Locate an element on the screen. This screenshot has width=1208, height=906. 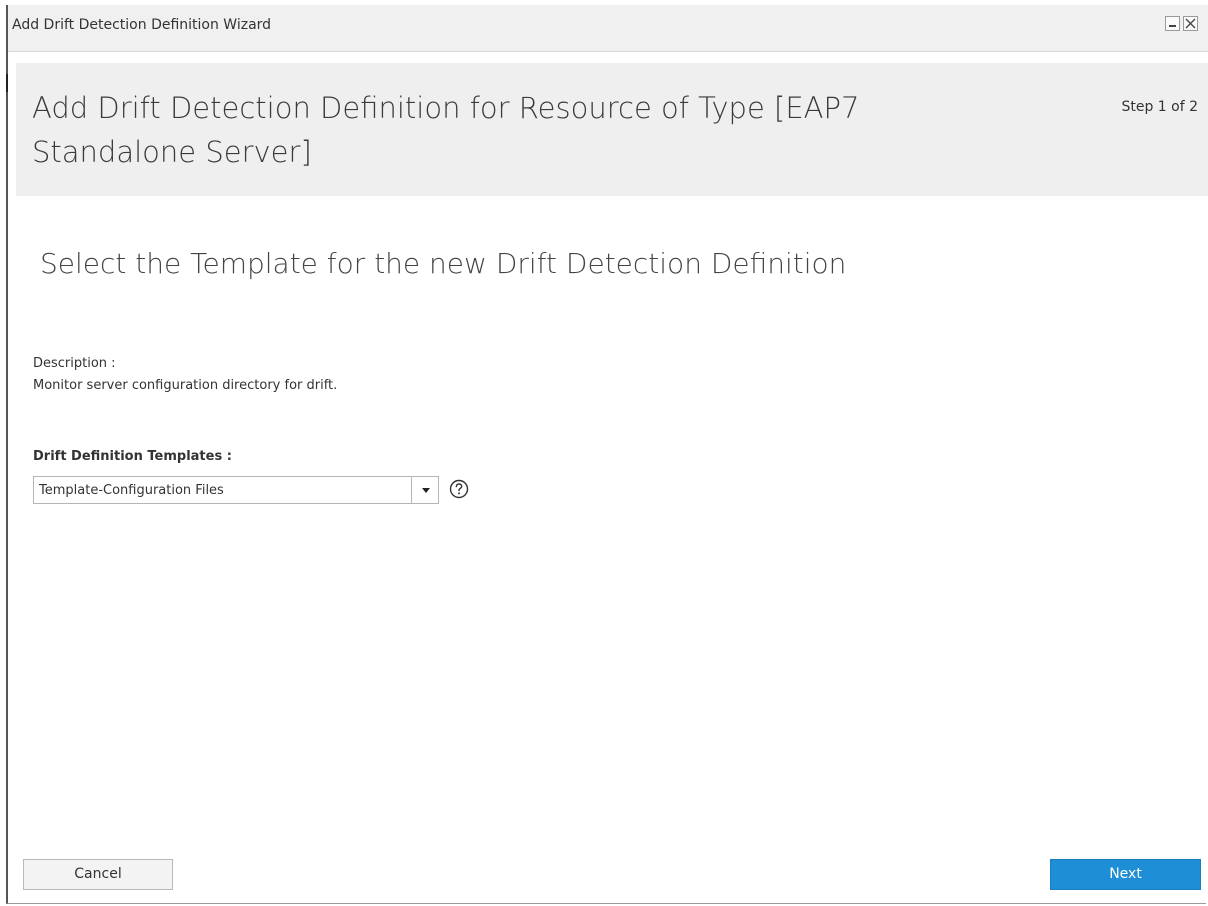
close-button is located at coordinates (1190, 23).